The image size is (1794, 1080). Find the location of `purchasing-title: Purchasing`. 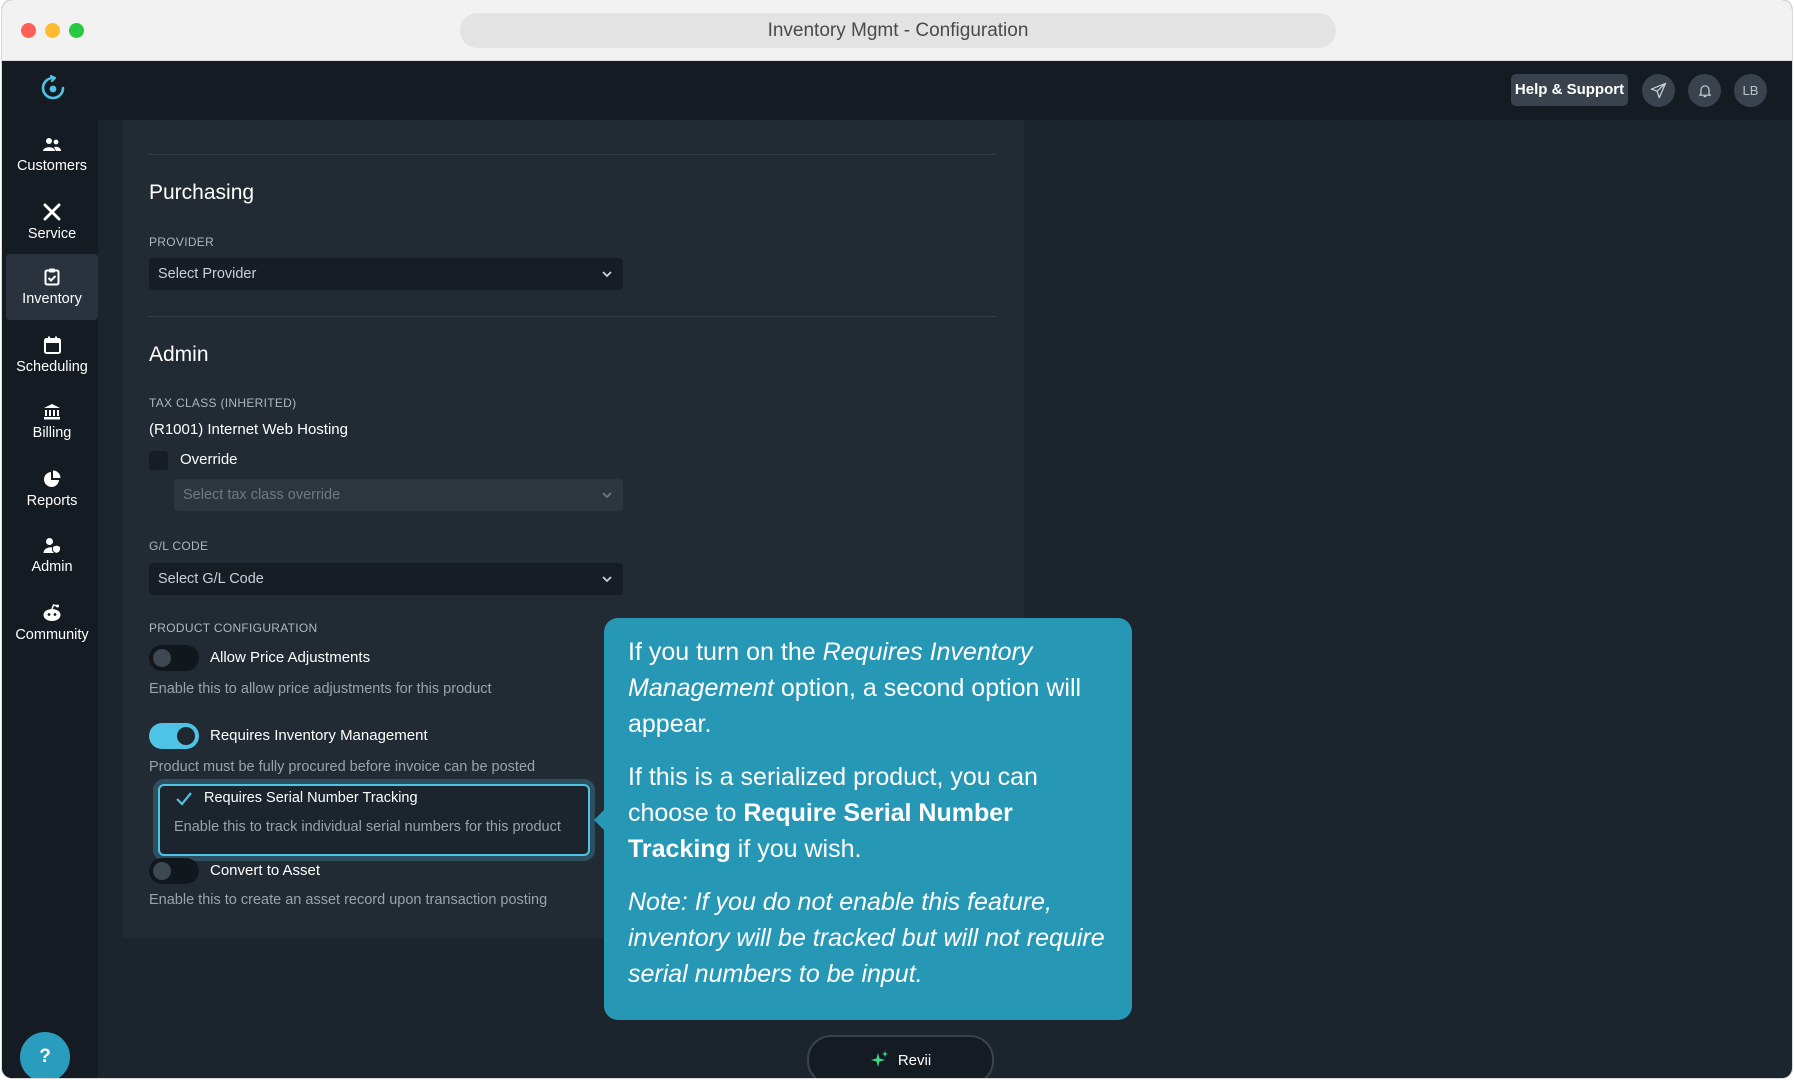

purchasing-title: Purchasing is located at coordinates (202, 192).